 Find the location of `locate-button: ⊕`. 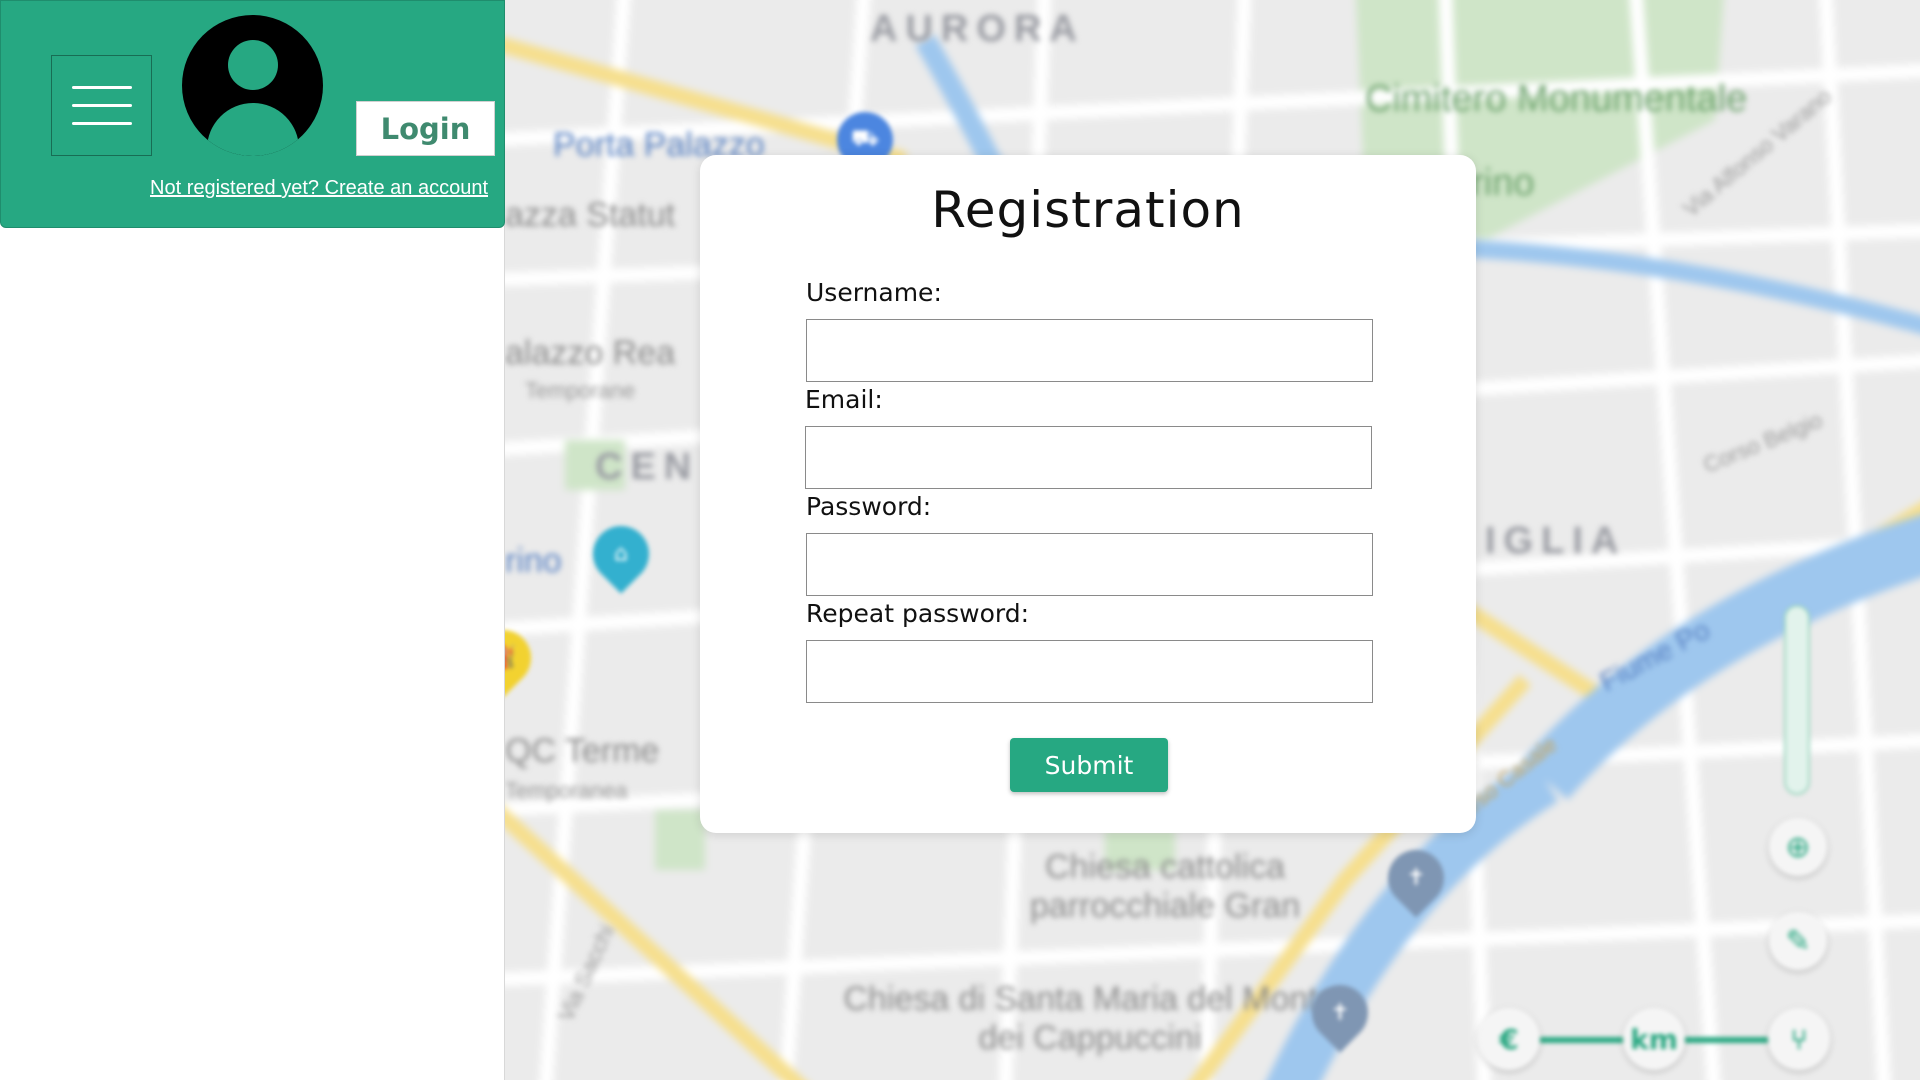

locate-button: ⊕ is located at coordinates (1798, 847).